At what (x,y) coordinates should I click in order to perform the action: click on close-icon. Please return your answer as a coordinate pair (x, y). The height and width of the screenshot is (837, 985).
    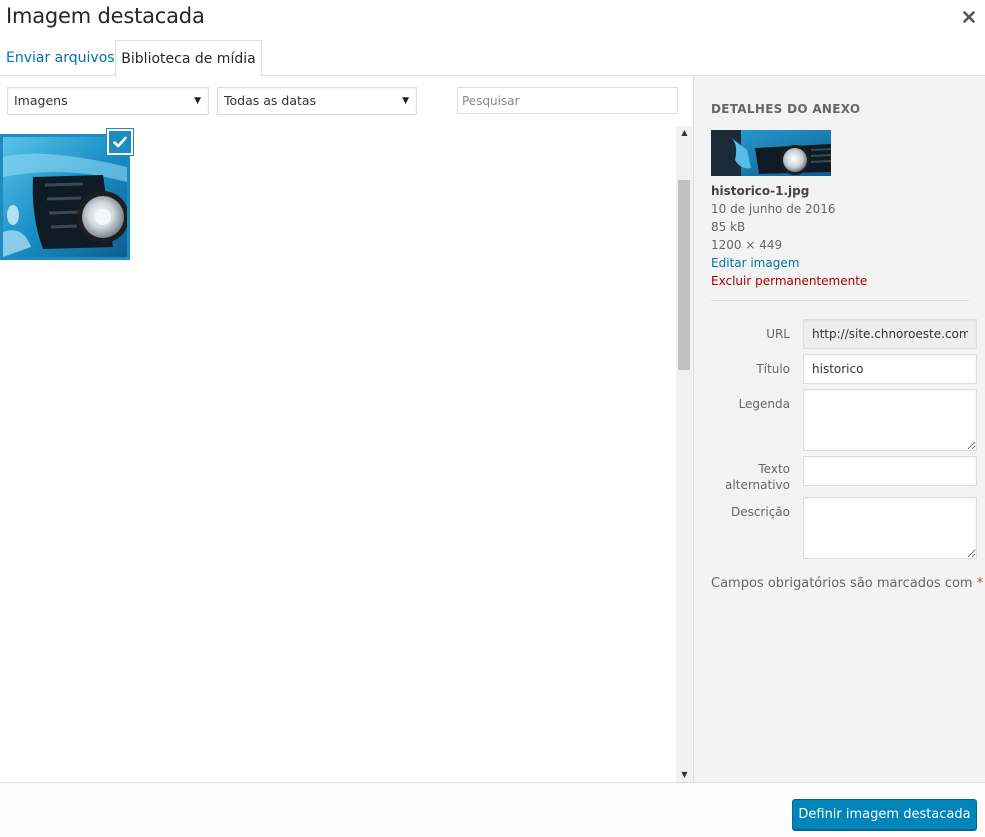
    Looking at the image, I should click on (969, 17).